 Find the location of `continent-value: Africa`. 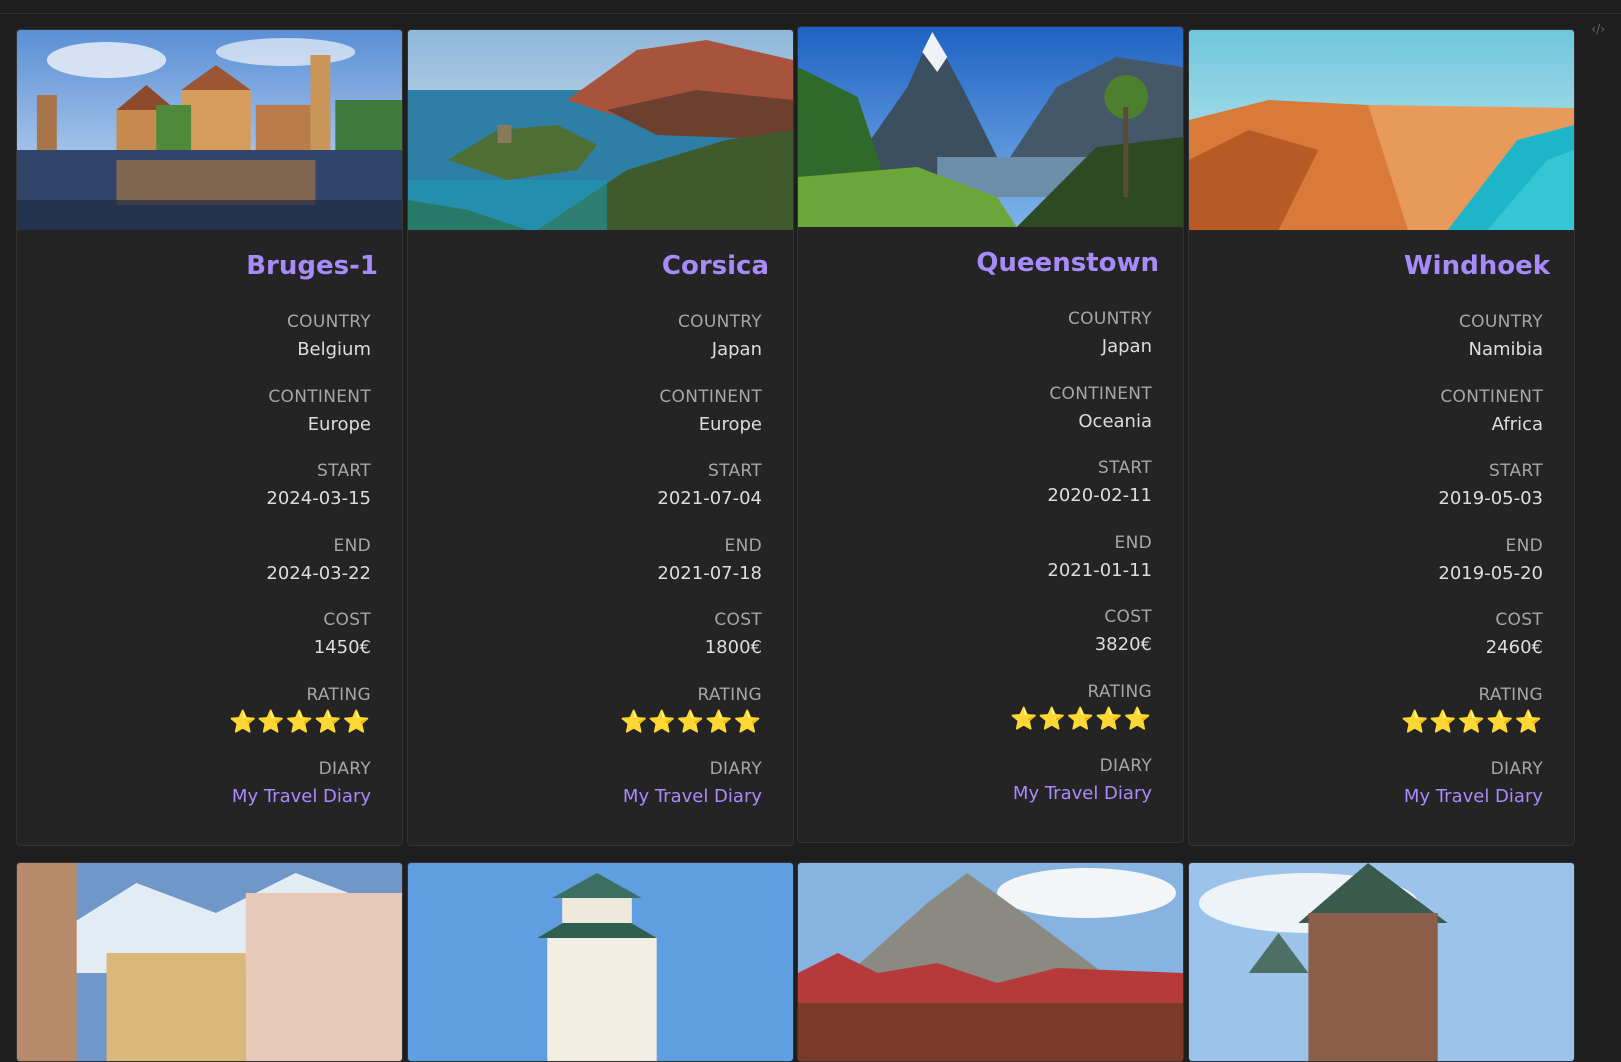

continent-value: Africa is located at coordinates (1517, 424).